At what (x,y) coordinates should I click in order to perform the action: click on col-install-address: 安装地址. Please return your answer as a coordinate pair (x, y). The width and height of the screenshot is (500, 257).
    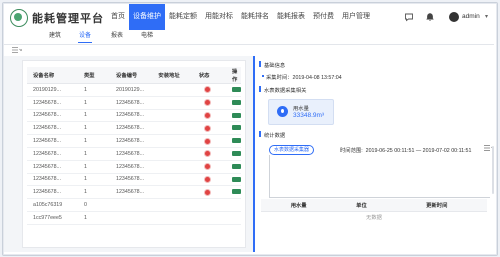
    Looking at the image, I should click on (172, 75).